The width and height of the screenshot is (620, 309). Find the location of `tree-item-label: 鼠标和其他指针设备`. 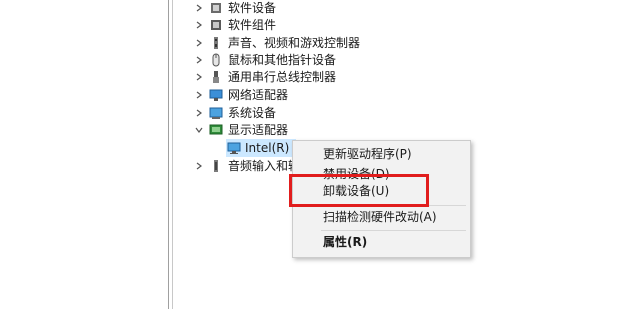

tree-item-label: 鼠标和其他指针设备 is located at coordinates (282, 60).